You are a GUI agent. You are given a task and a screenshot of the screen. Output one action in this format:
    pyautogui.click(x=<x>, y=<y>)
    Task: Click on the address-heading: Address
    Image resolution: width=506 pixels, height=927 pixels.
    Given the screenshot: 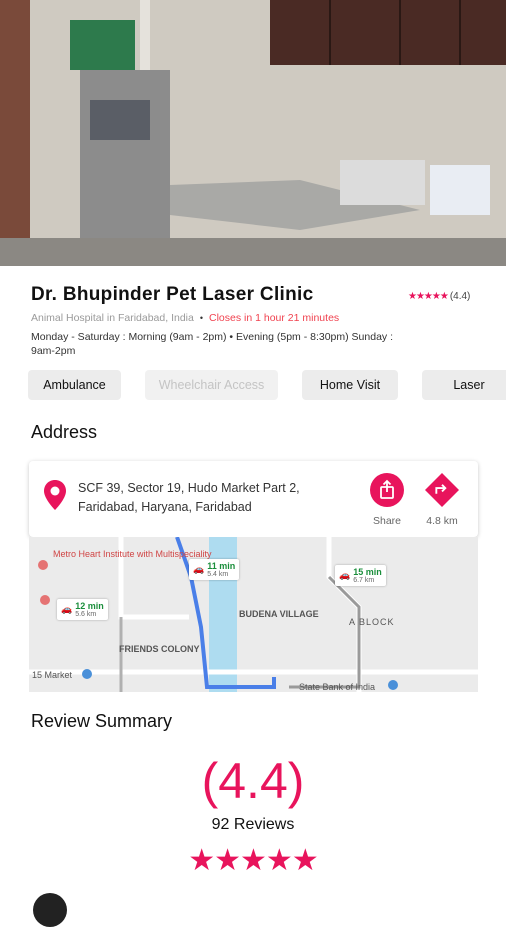 What is the action you would take?
    pyautogui.click(x=64, y=432)
    